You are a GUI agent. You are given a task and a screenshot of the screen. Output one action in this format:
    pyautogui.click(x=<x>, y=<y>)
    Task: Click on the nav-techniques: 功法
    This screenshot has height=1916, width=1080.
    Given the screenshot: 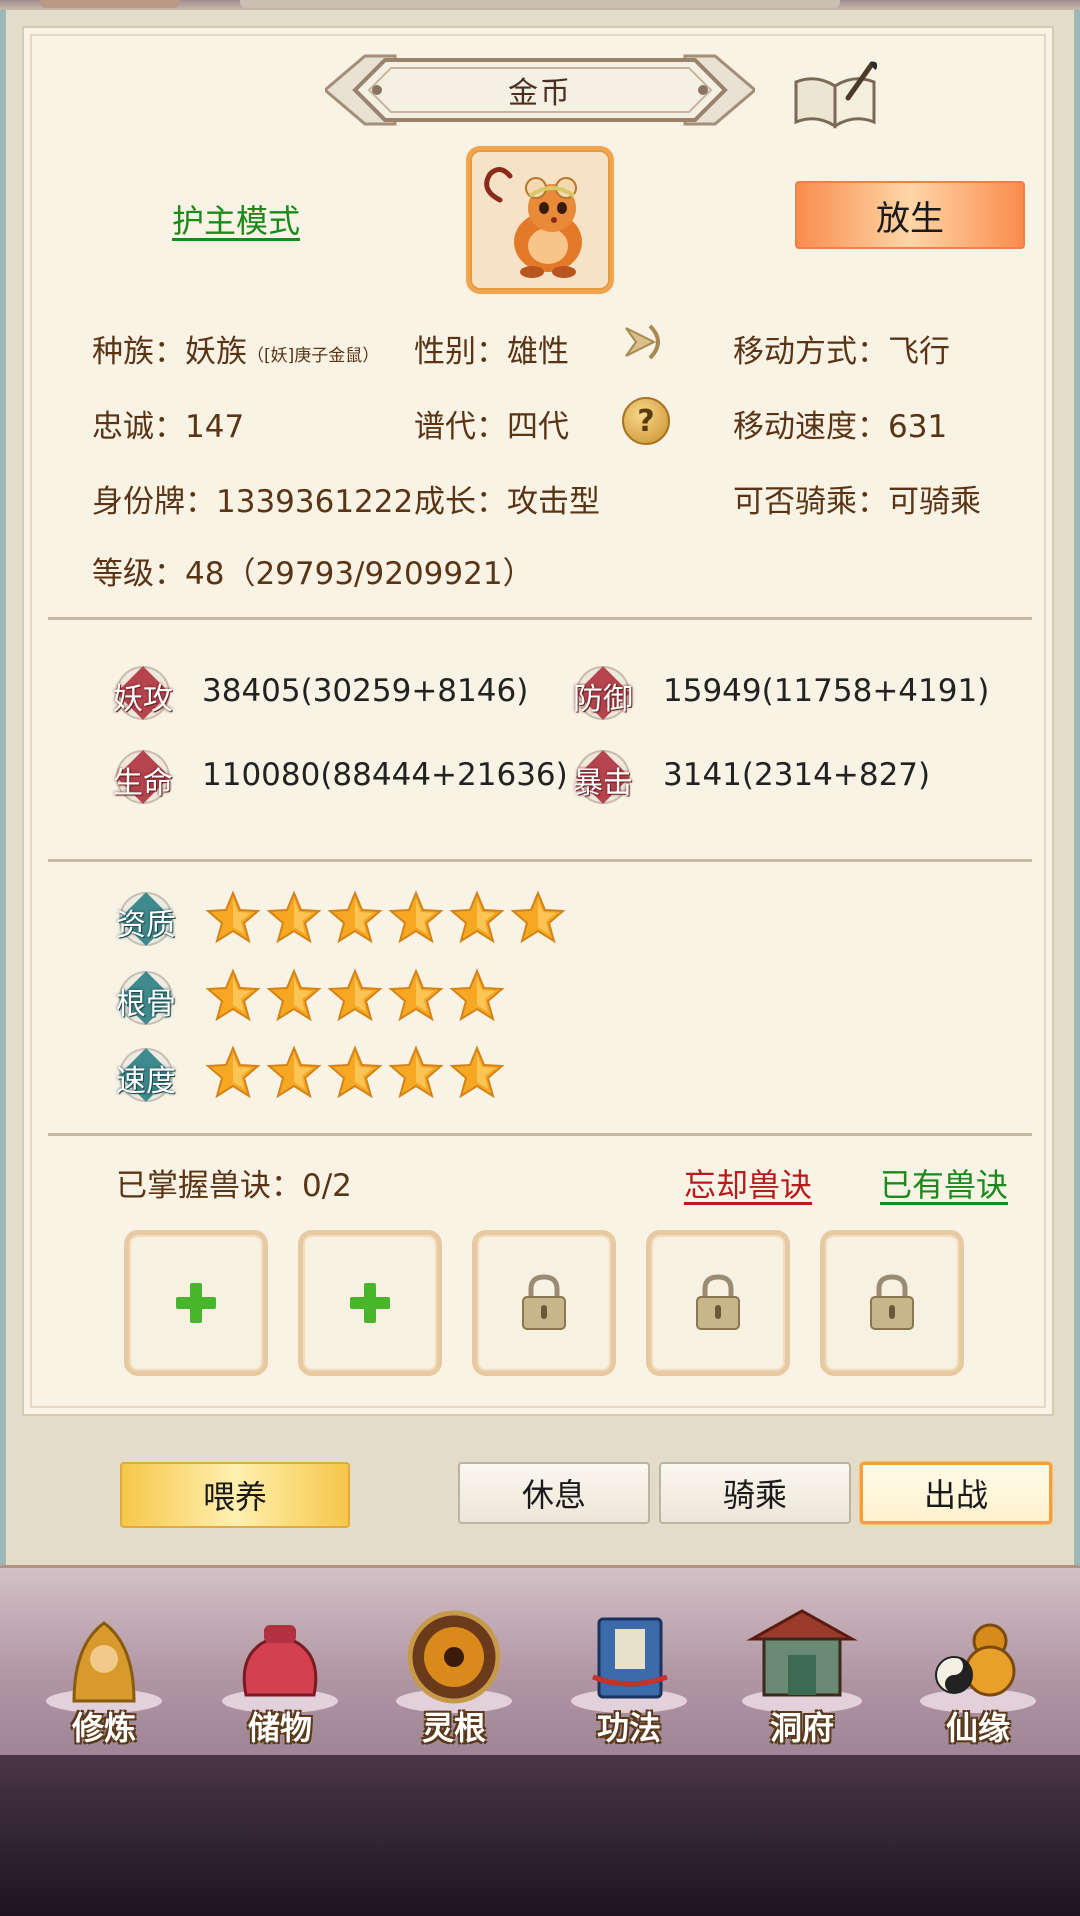 What is the action you would take?
    pyautogui.click(x=629, y=1676)
    